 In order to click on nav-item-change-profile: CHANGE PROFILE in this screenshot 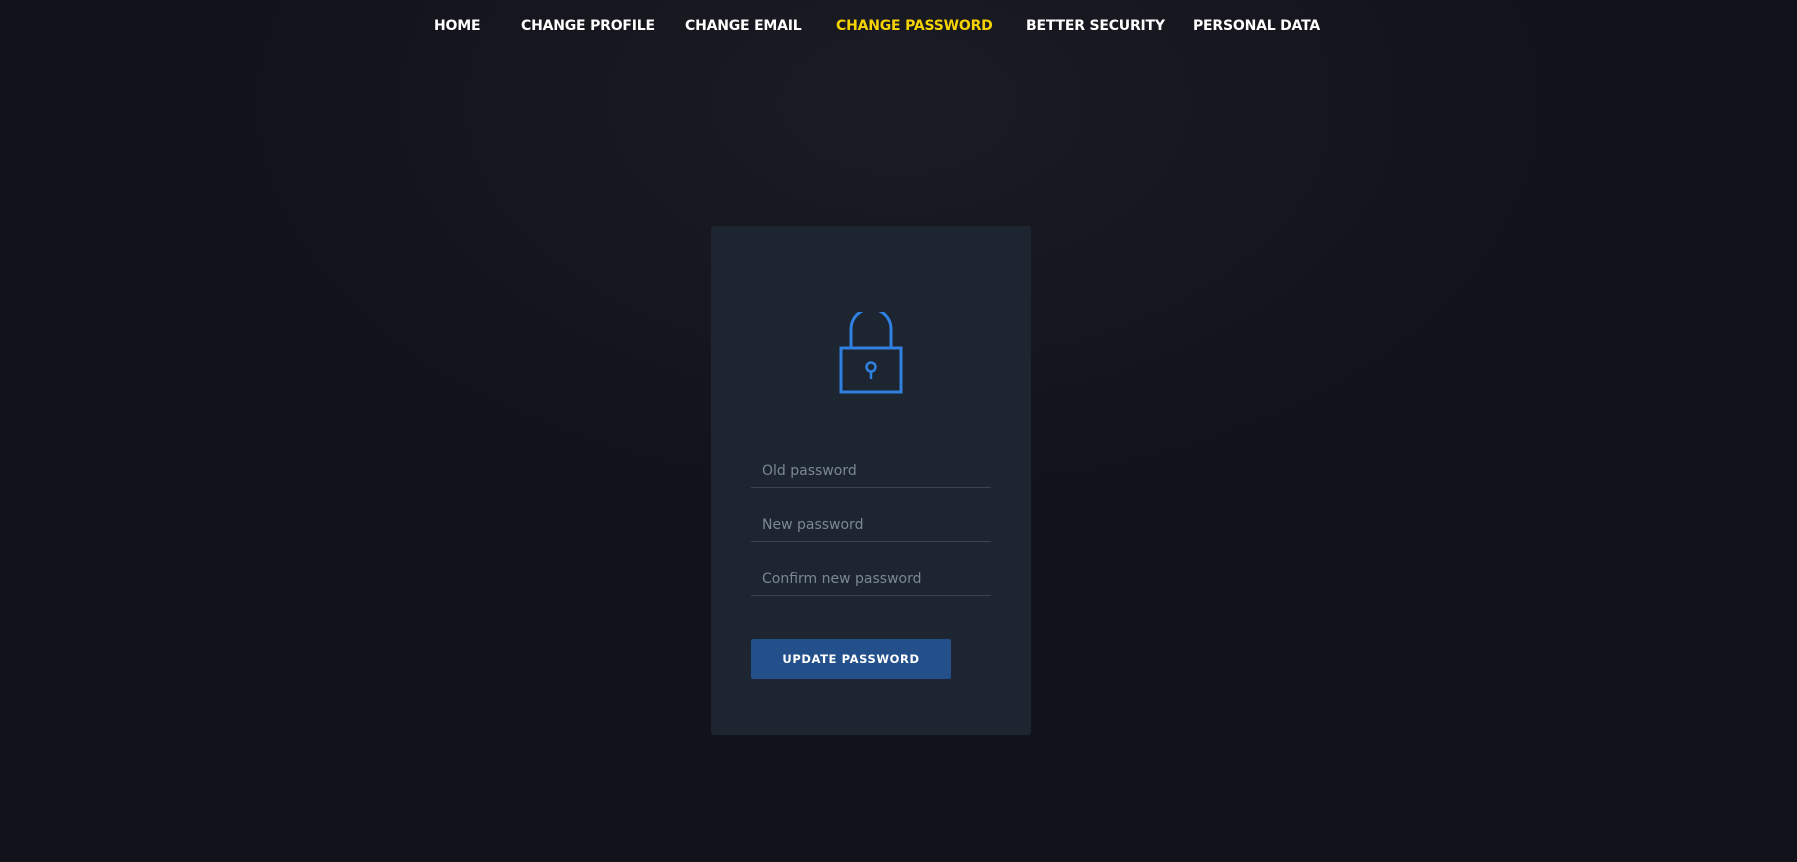, I will do `click(588, 26)`.